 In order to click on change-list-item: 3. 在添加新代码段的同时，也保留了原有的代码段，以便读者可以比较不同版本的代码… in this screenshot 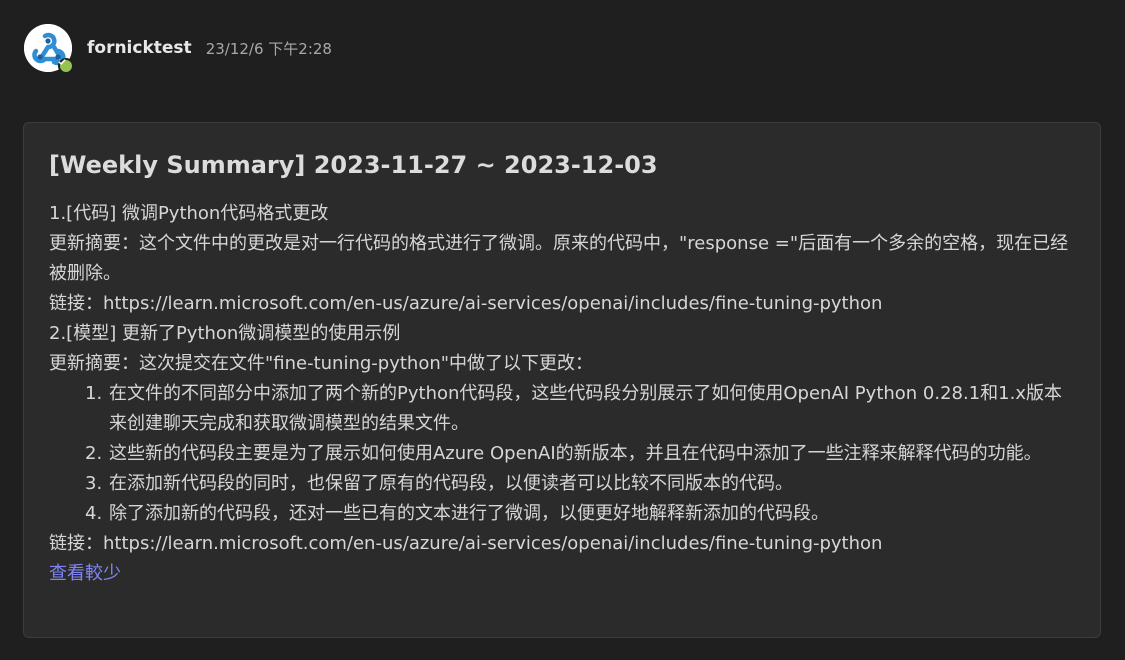, I will do `click(582, 484)`.